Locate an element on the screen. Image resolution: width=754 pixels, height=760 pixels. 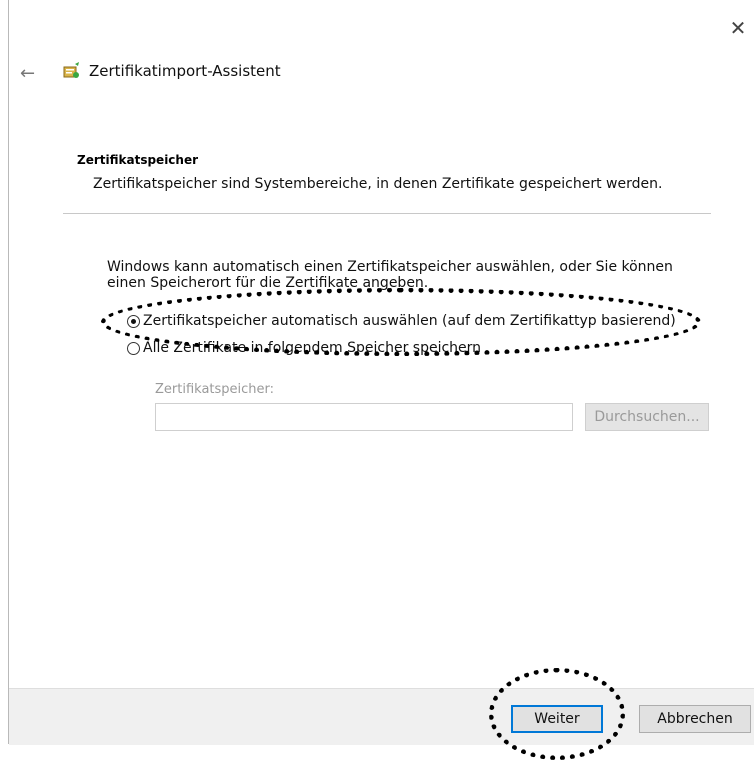
radio-button-checked is located at coordinates (133, 321).